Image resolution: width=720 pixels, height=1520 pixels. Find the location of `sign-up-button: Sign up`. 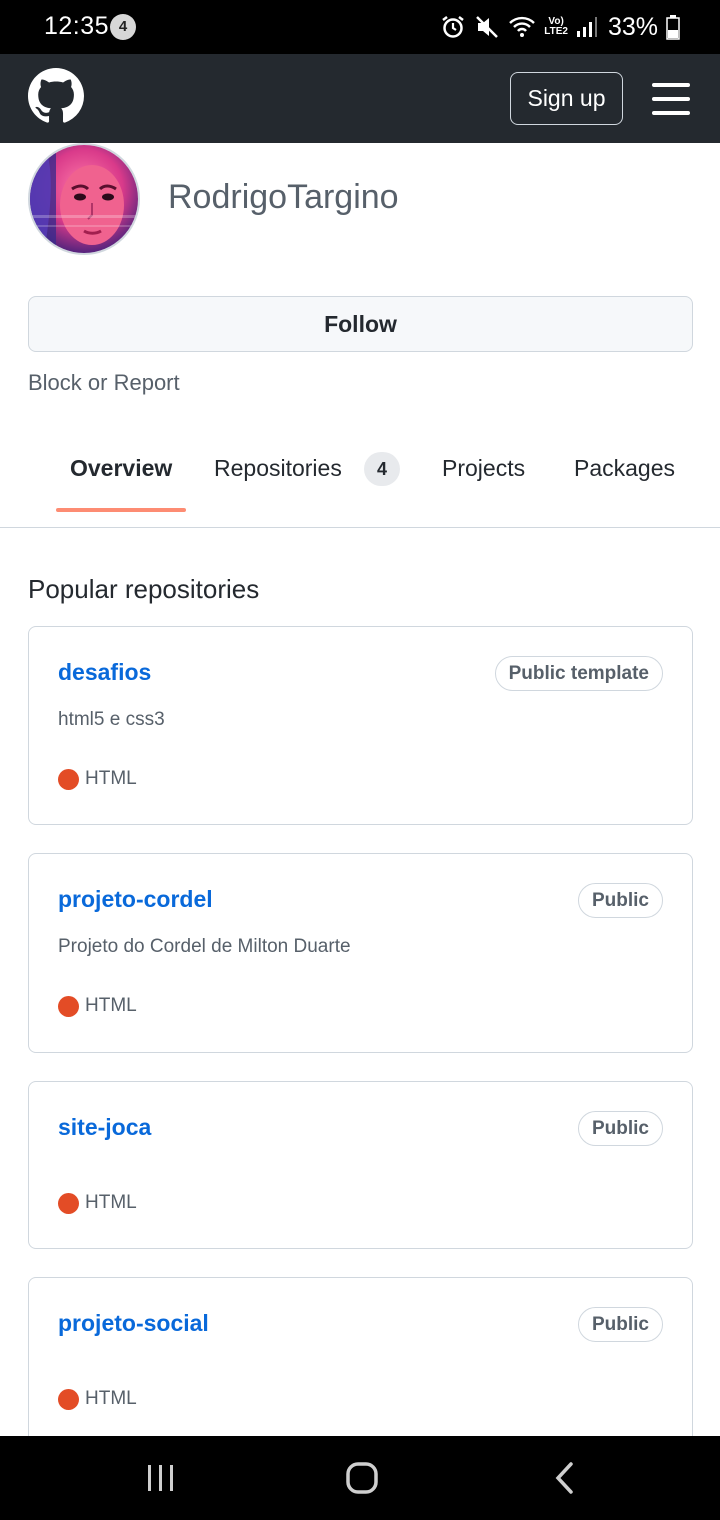

sign-up-button: Sign up is located at coordinates (566, 98).